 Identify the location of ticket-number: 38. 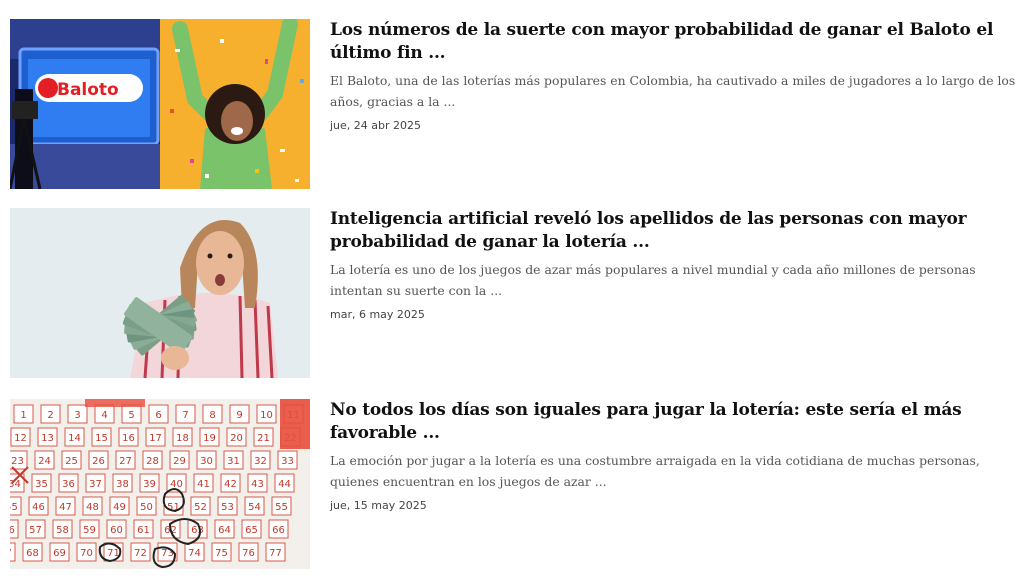
(122, 484).